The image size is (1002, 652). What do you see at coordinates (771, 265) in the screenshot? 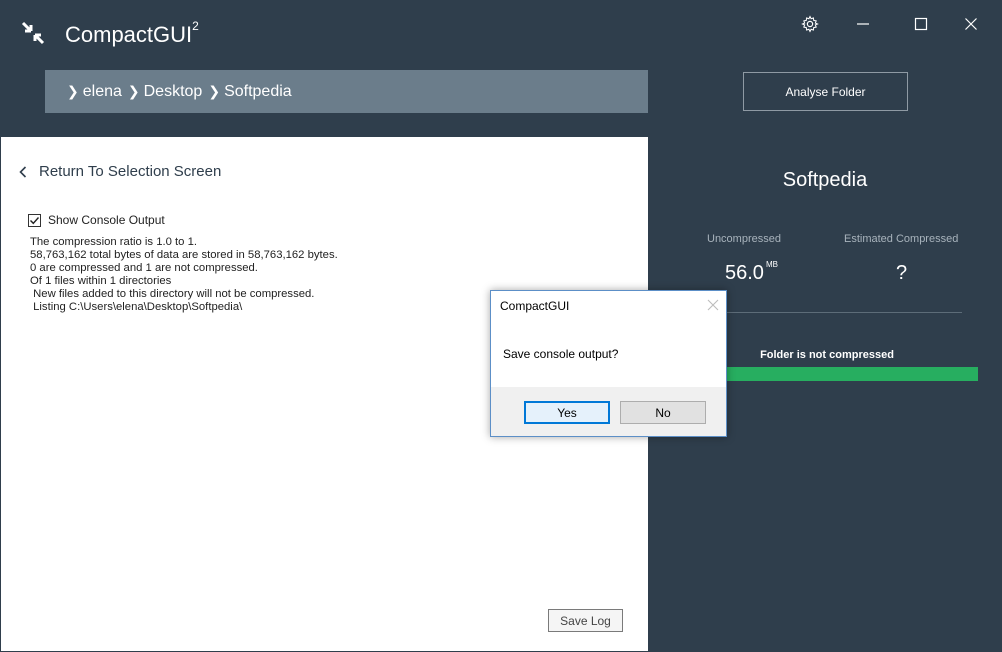
I see `uncompressed-unit: MB` at bounding box center [771, 265].